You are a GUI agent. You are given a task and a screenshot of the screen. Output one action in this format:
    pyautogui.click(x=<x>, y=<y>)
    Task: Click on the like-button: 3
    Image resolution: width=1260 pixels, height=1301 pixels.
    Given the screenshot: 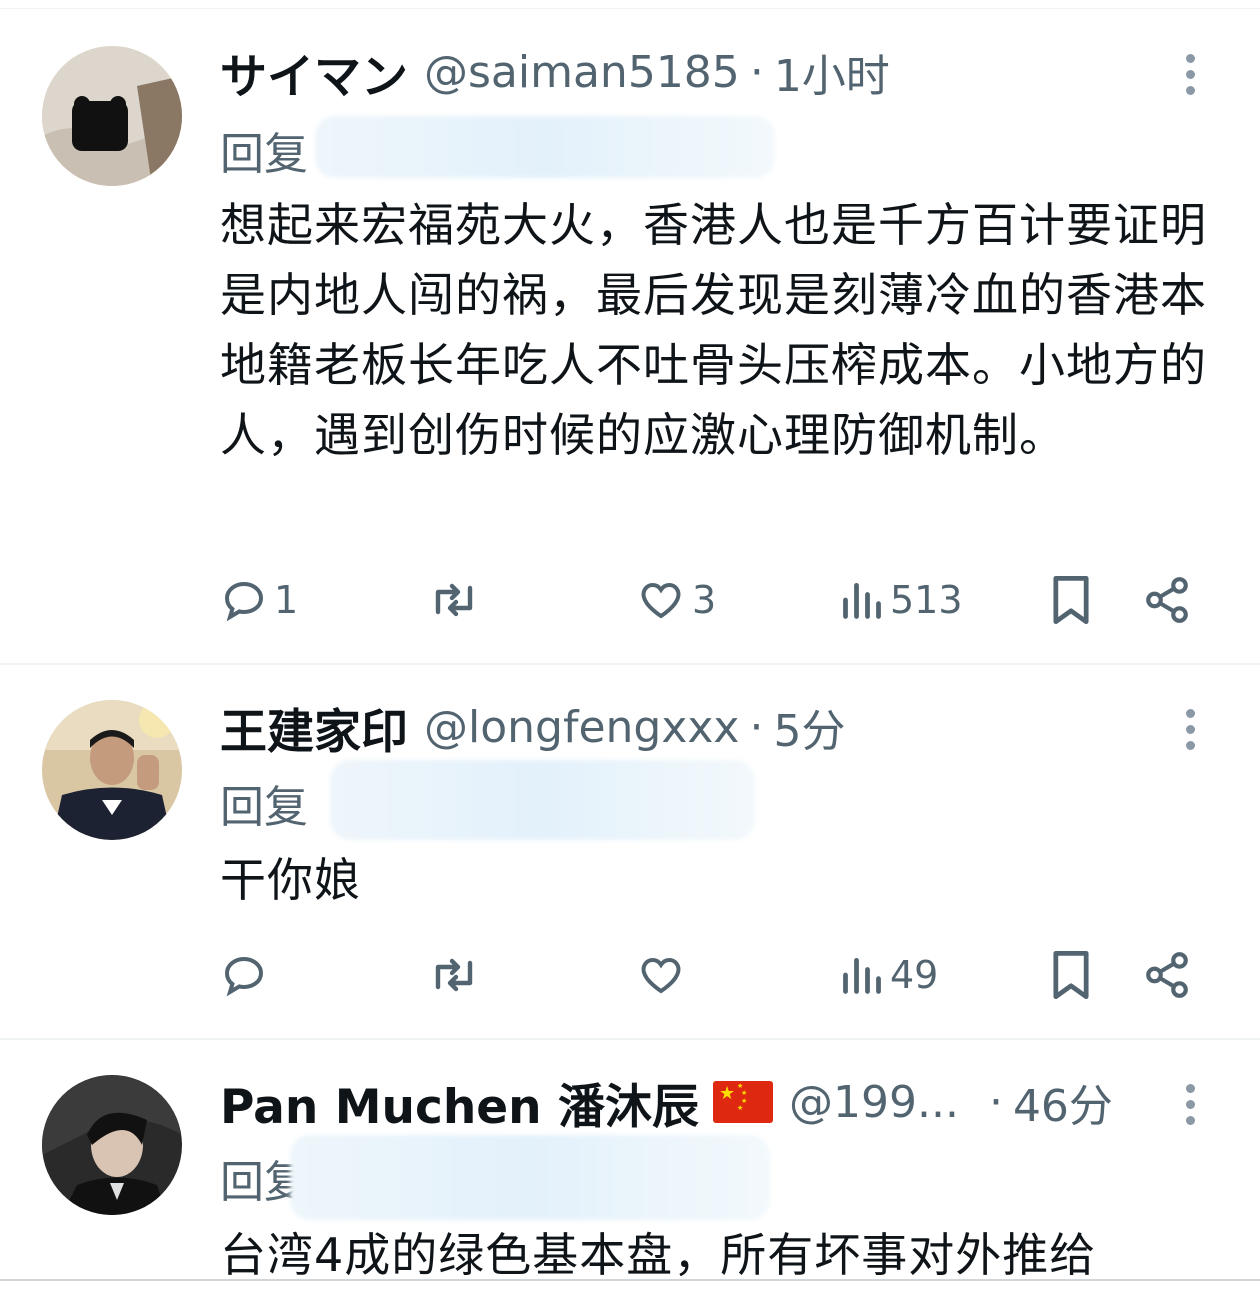 What is the action you would take?
    pyautogui.click(x=676, y=600)
    